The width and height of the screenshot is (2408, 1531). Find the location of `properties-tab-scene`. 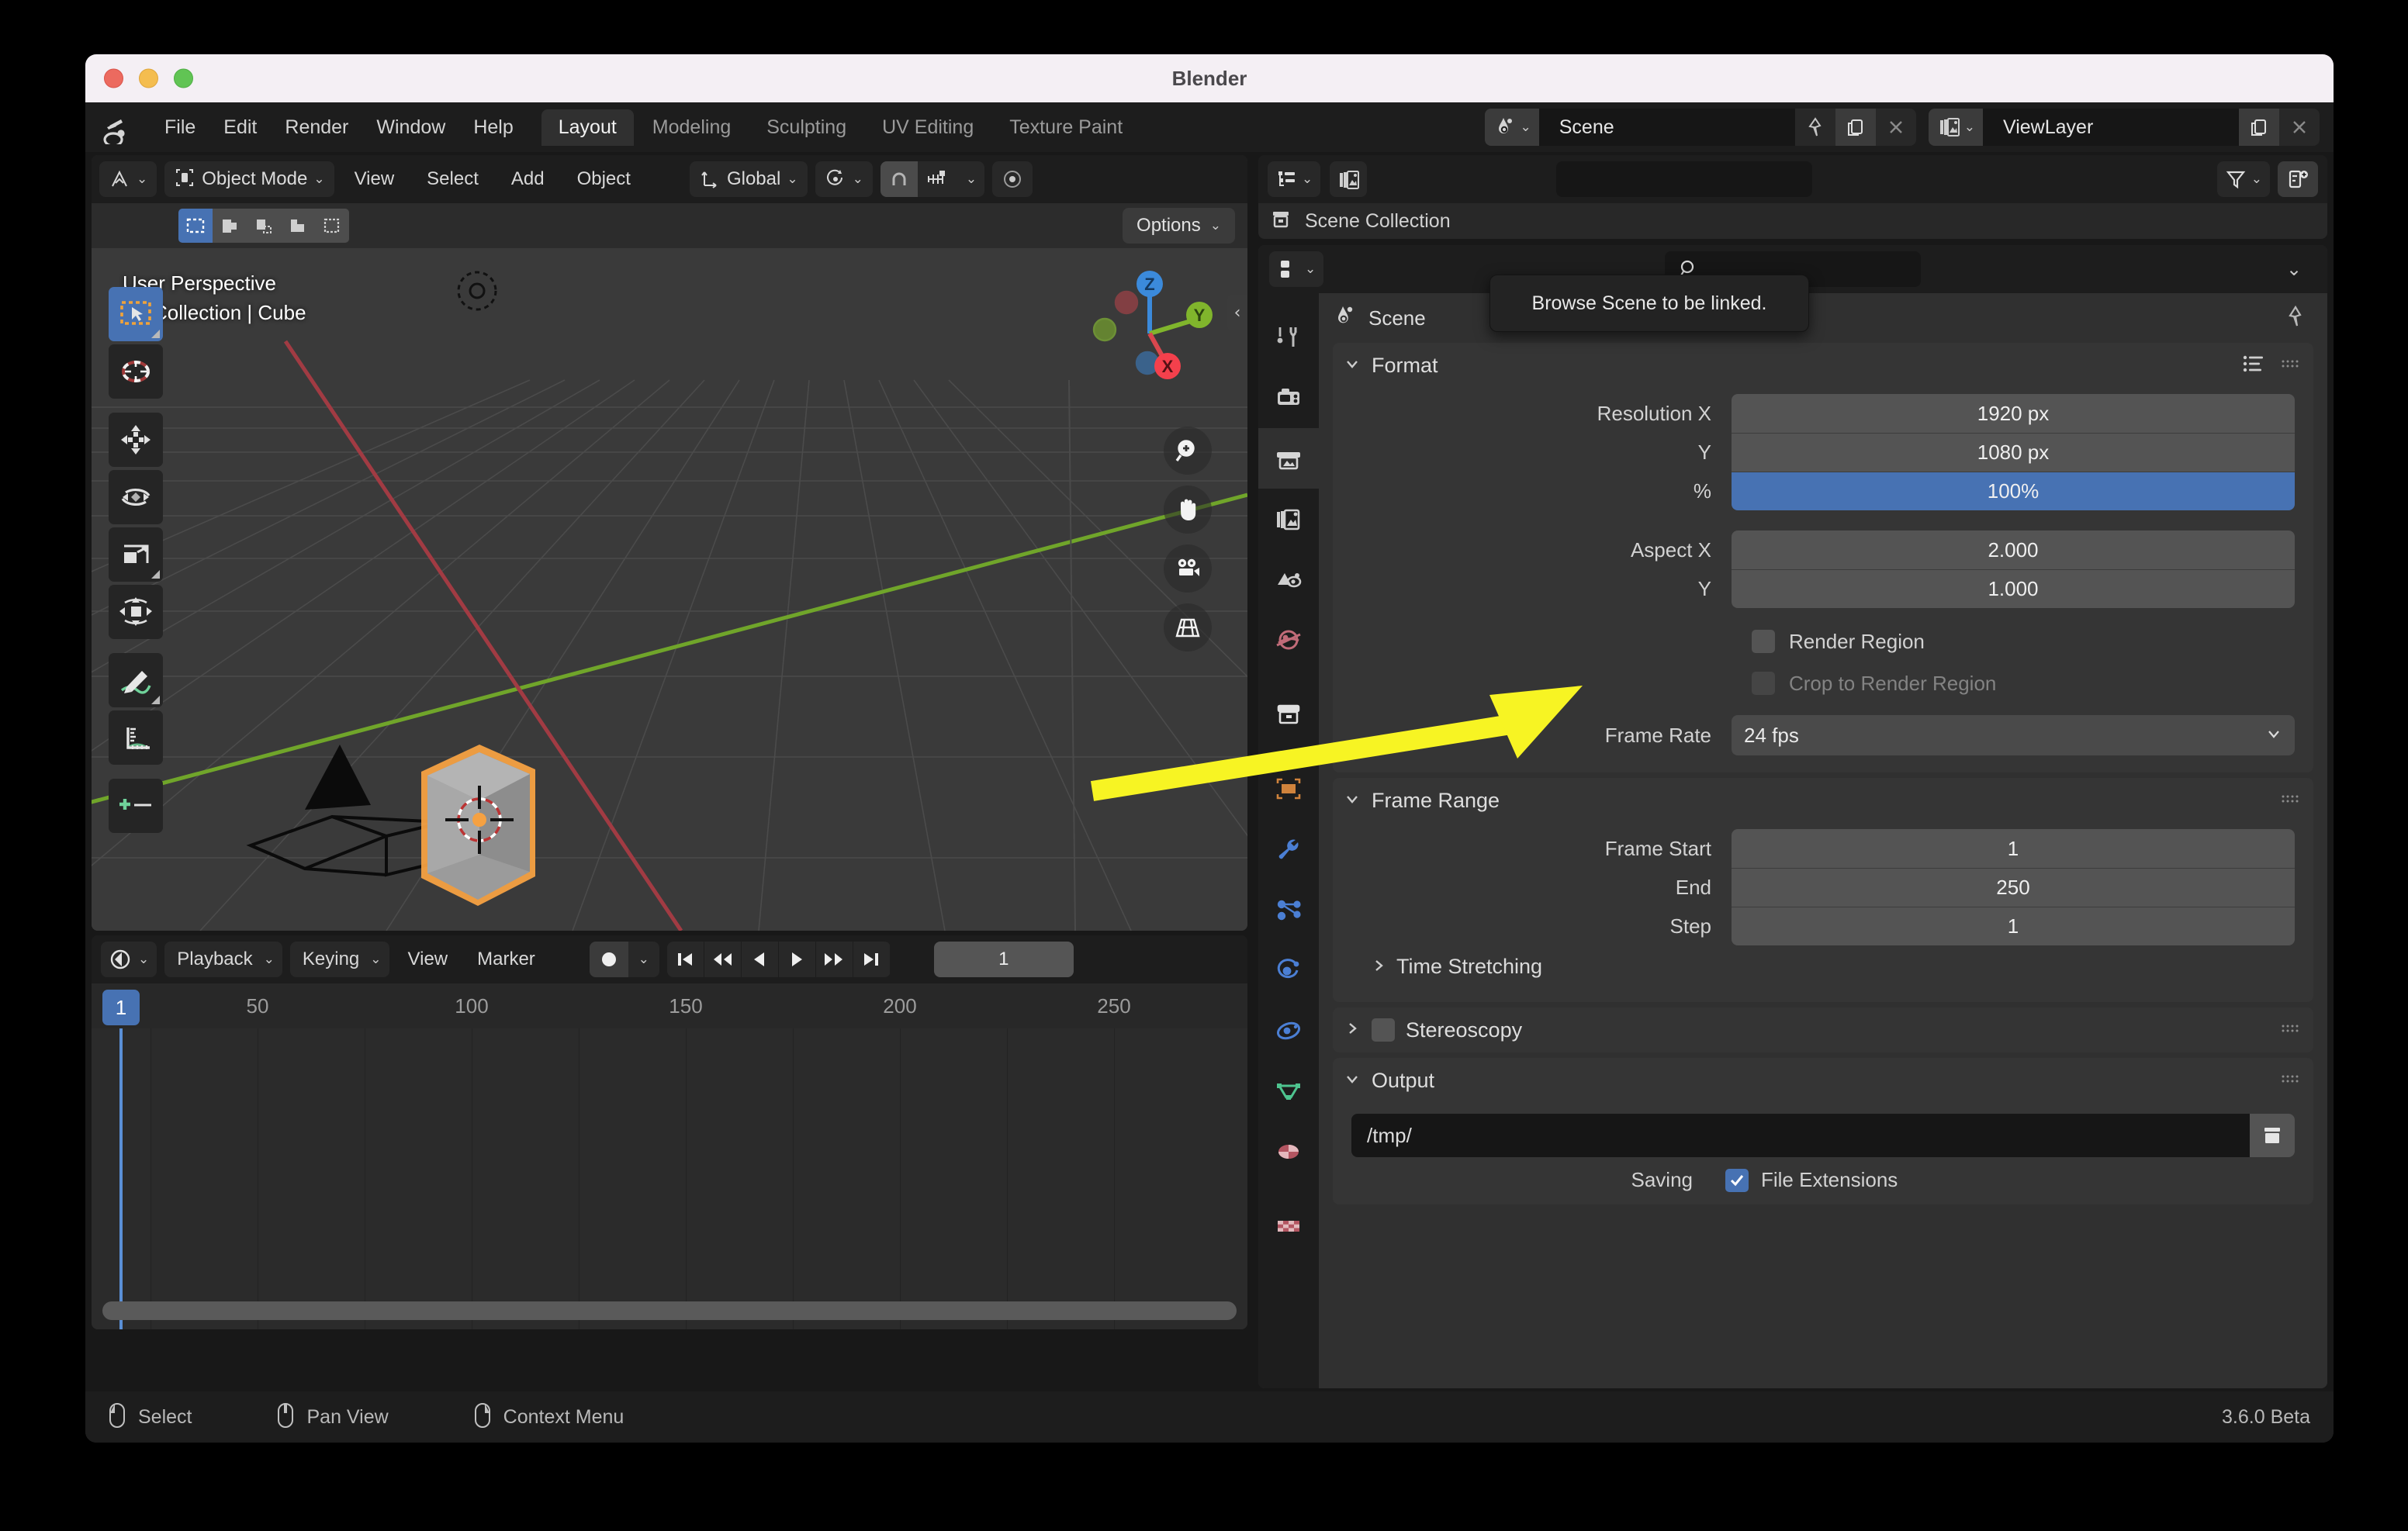

properties-tab-scene is located at coordinates (1288, 579).